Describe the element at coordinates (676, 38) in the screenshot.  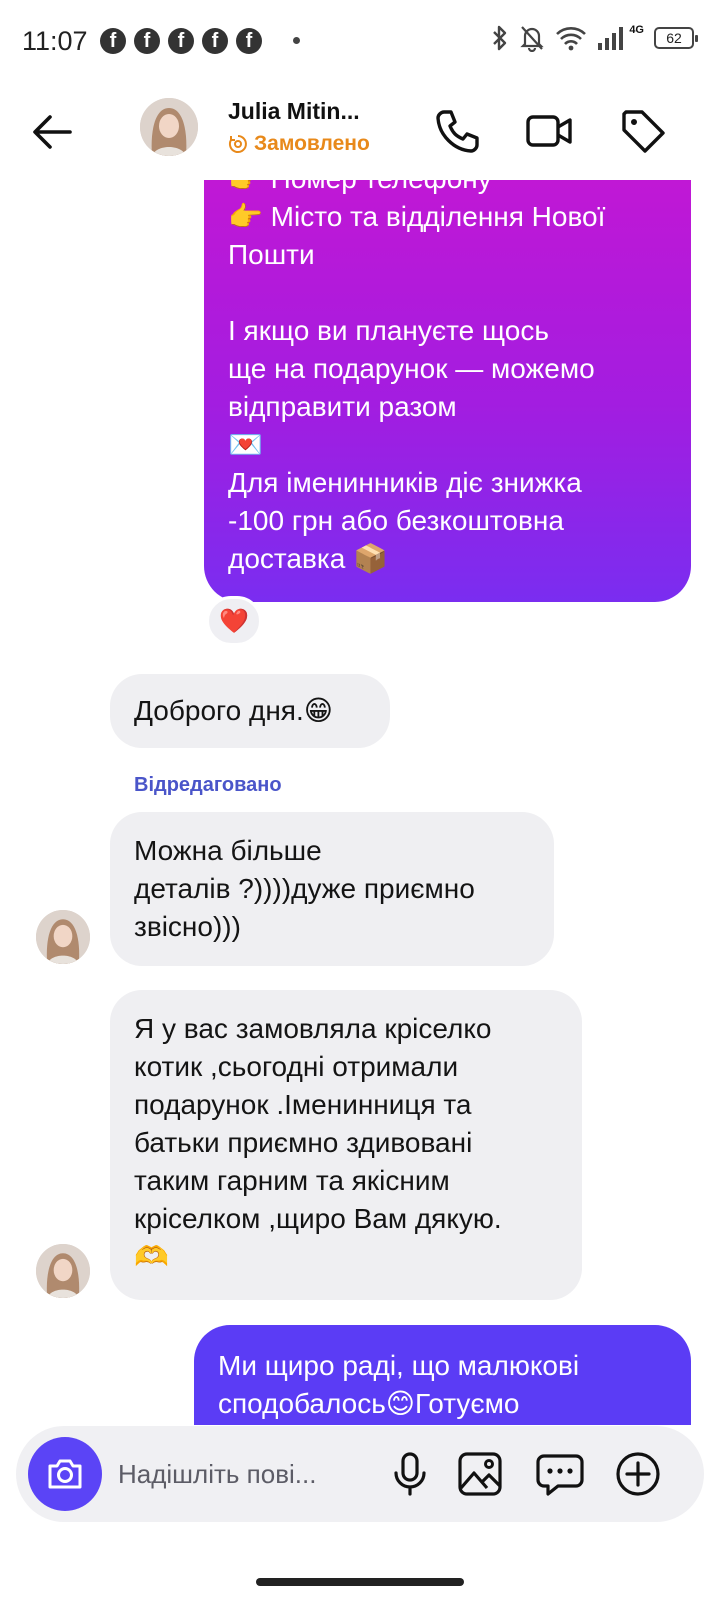
I see `battery-icon: 62` at that location.